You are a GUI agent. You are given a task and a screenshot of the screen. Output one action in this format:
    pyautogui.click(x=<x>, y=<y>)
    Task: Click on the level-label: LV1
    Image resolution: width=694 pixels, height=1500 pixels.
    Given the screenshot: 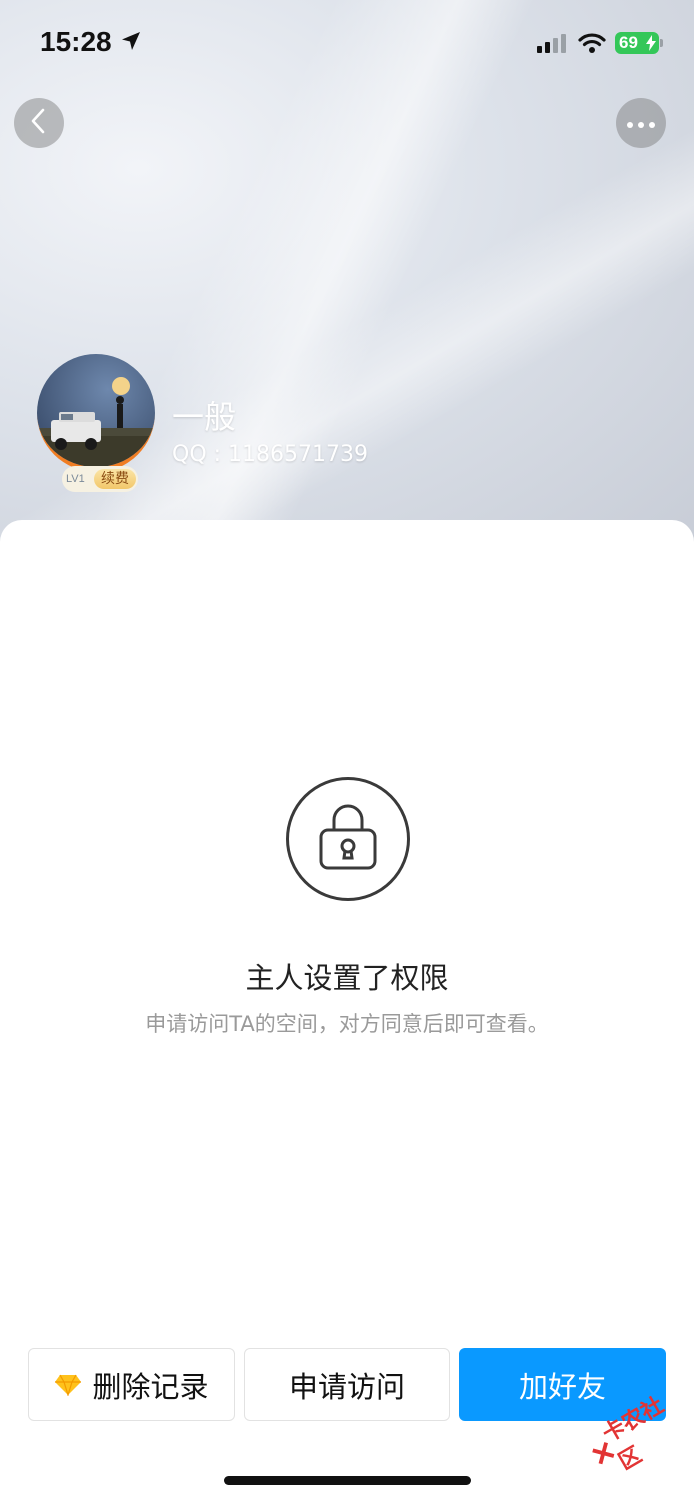 What is the action you would take?
    pyautogui.click(x=75, y=479)
    